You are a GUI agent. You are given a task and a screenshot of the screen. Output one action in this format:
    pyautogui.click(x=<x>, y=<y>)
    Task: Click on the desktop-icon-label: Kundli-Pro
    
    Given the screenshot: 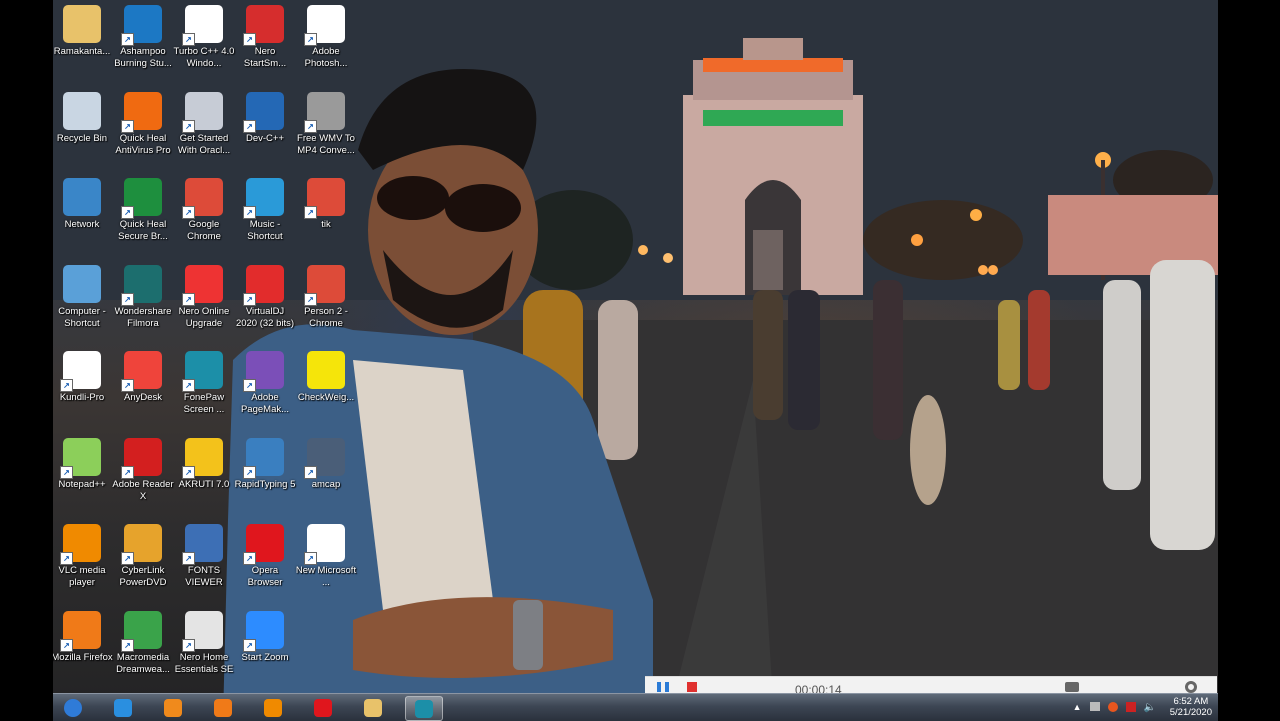 What is the action you would take?
    pyautogui.click(x=82, y=397)
    